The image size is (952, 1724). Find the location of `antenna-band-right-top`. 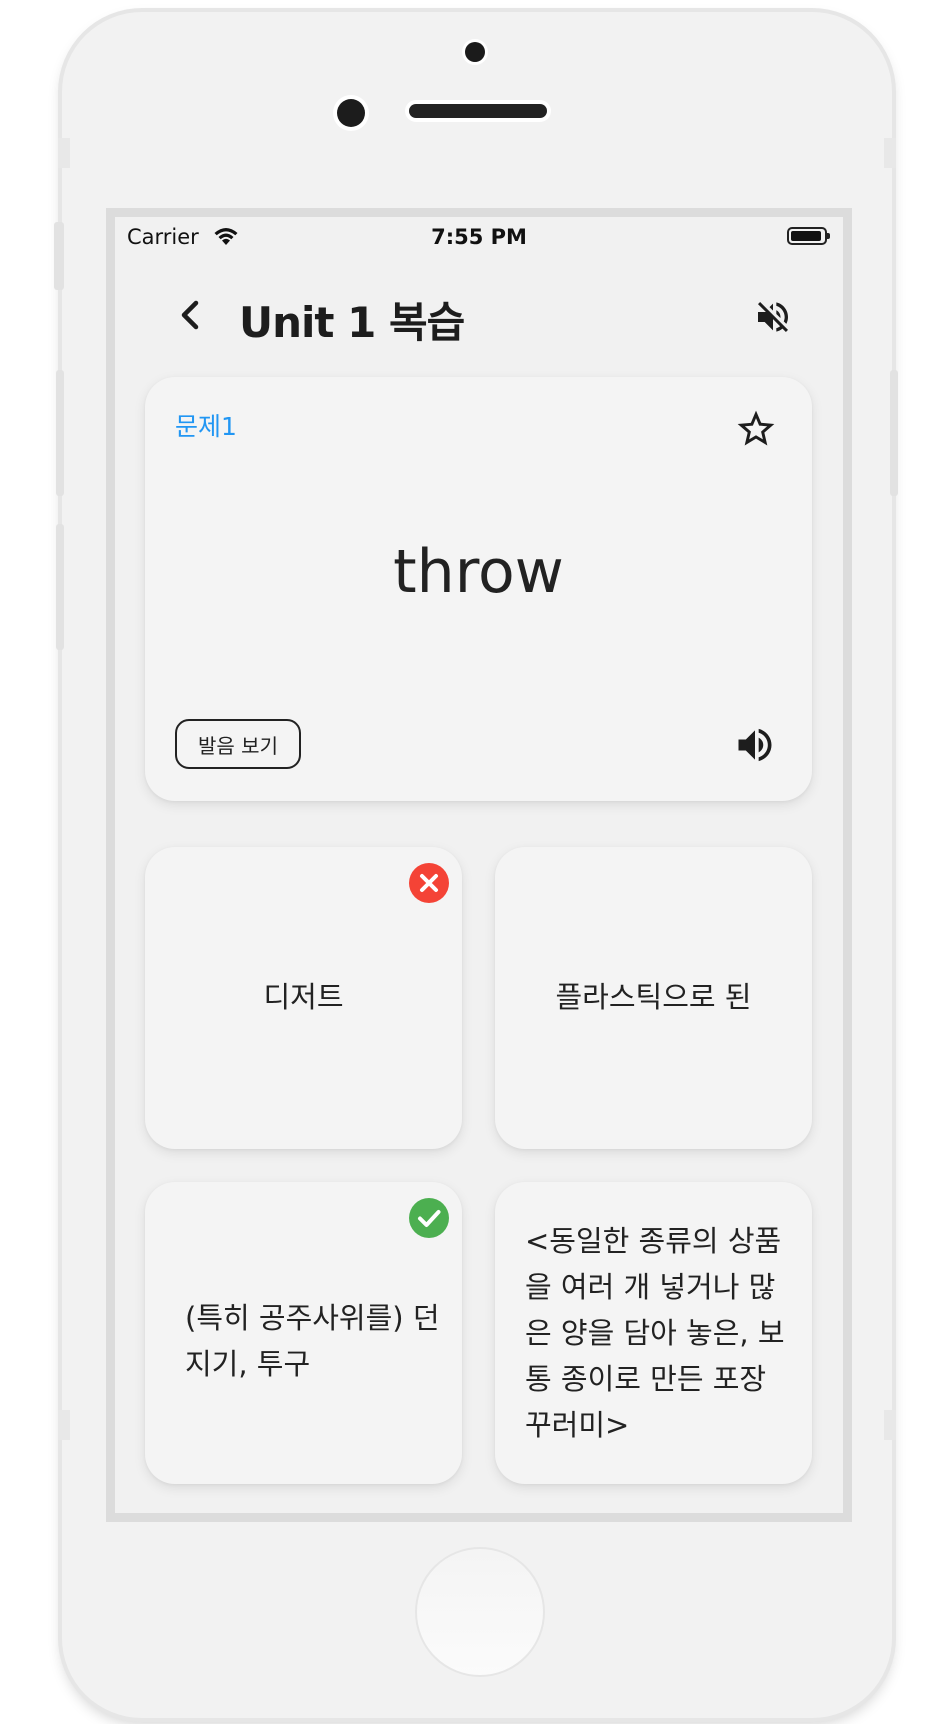

antenna-band-right-top is located at coordinates (890, 153).